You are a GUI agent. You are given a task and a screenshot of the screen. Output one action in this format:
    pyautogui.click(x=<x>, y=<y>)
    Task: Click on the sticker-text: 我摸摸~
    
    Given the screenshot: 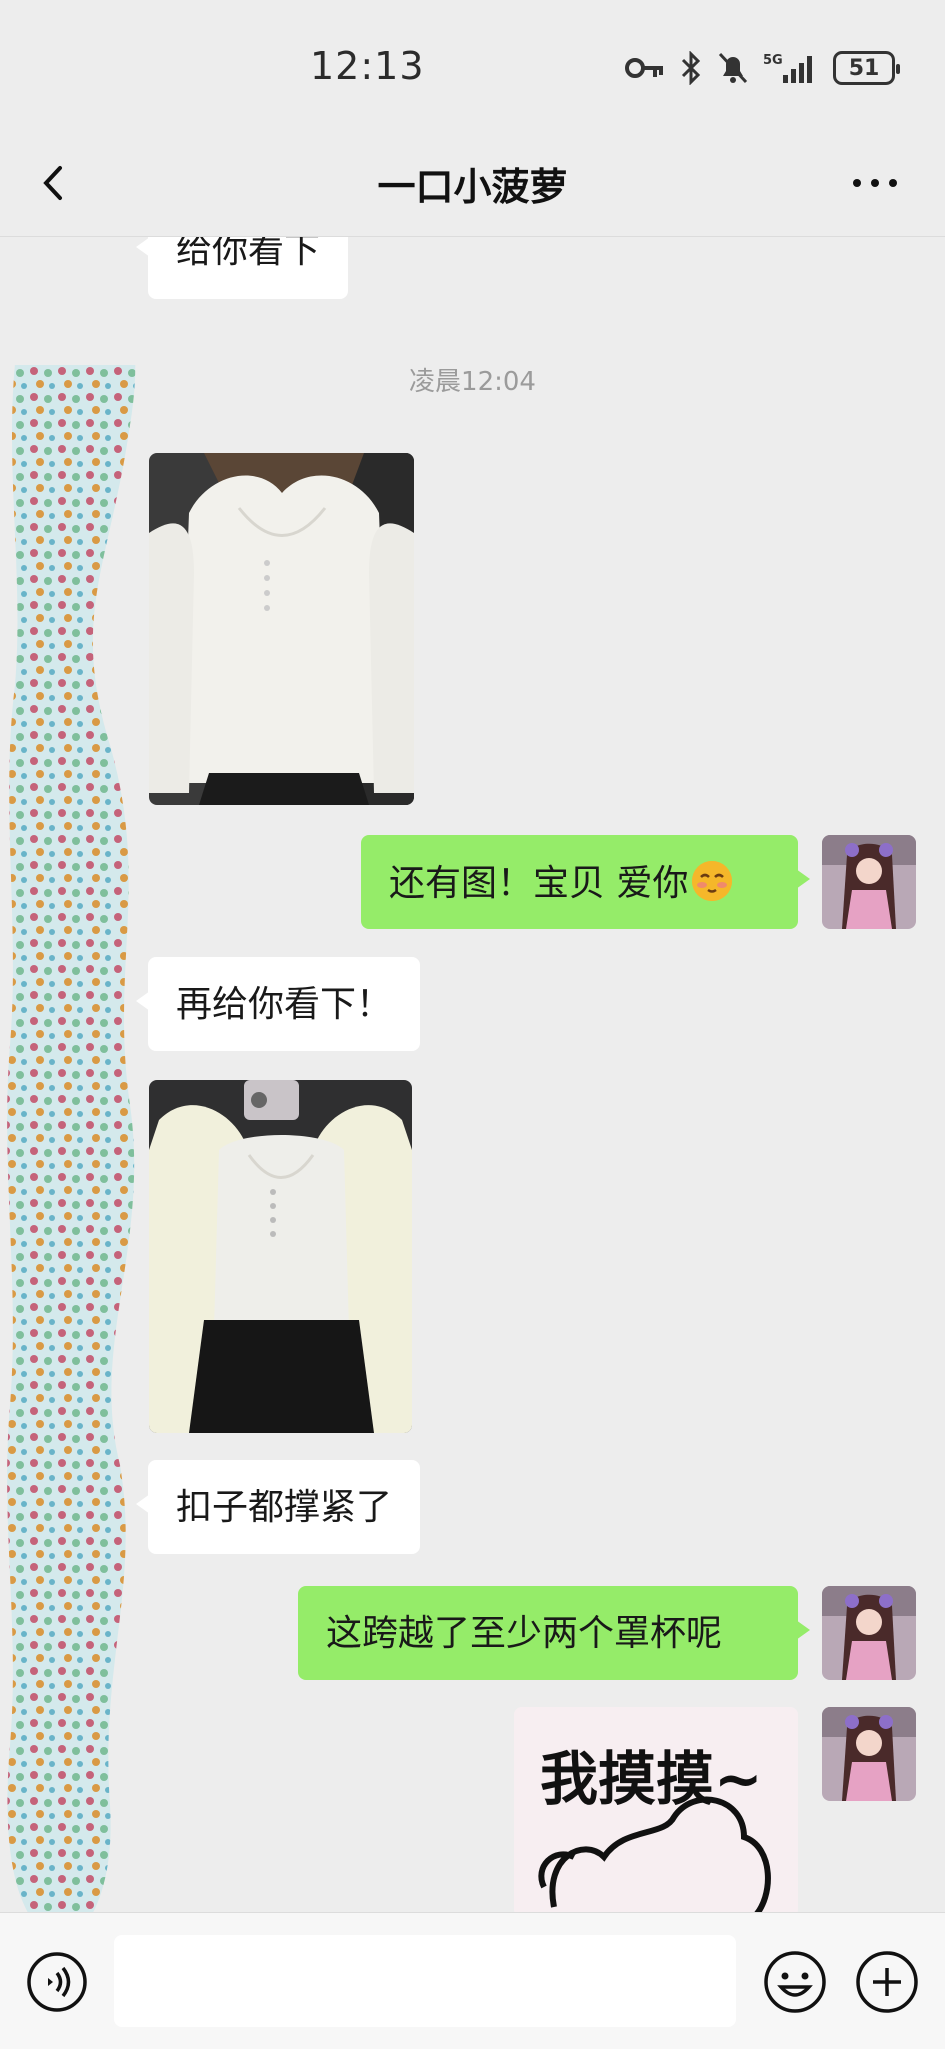 What is the action you would take?
    pyautogui.click(x=651, y=1779)
    